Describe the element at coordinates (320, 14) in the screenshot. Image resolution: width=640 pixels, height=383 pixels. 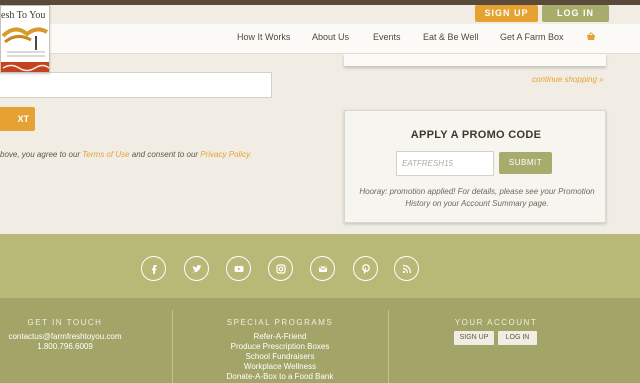
I see `utility-bar: SIGN UP LOG IN` at that location.